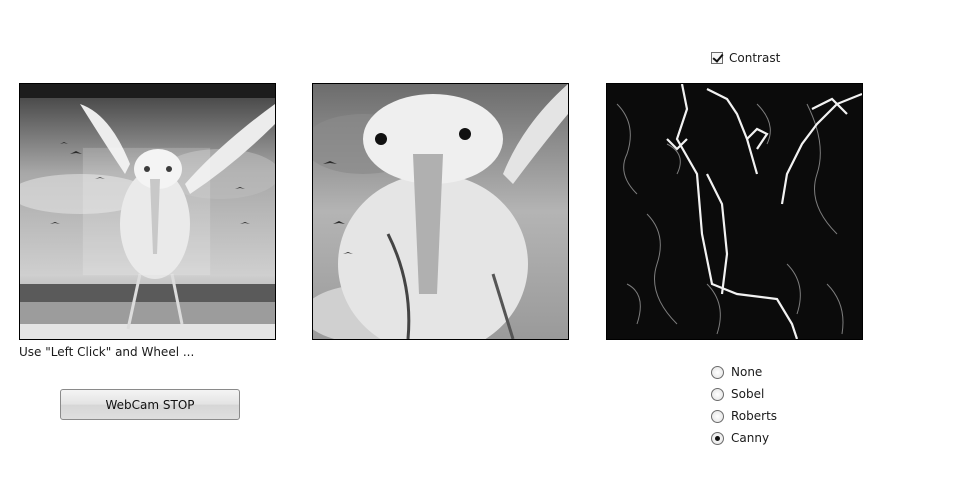  What do you see at coordinates (150, 404) in the screenshot?
I see `webcam-stop-button: WebCam STOP` at bounding box center [150, 404].